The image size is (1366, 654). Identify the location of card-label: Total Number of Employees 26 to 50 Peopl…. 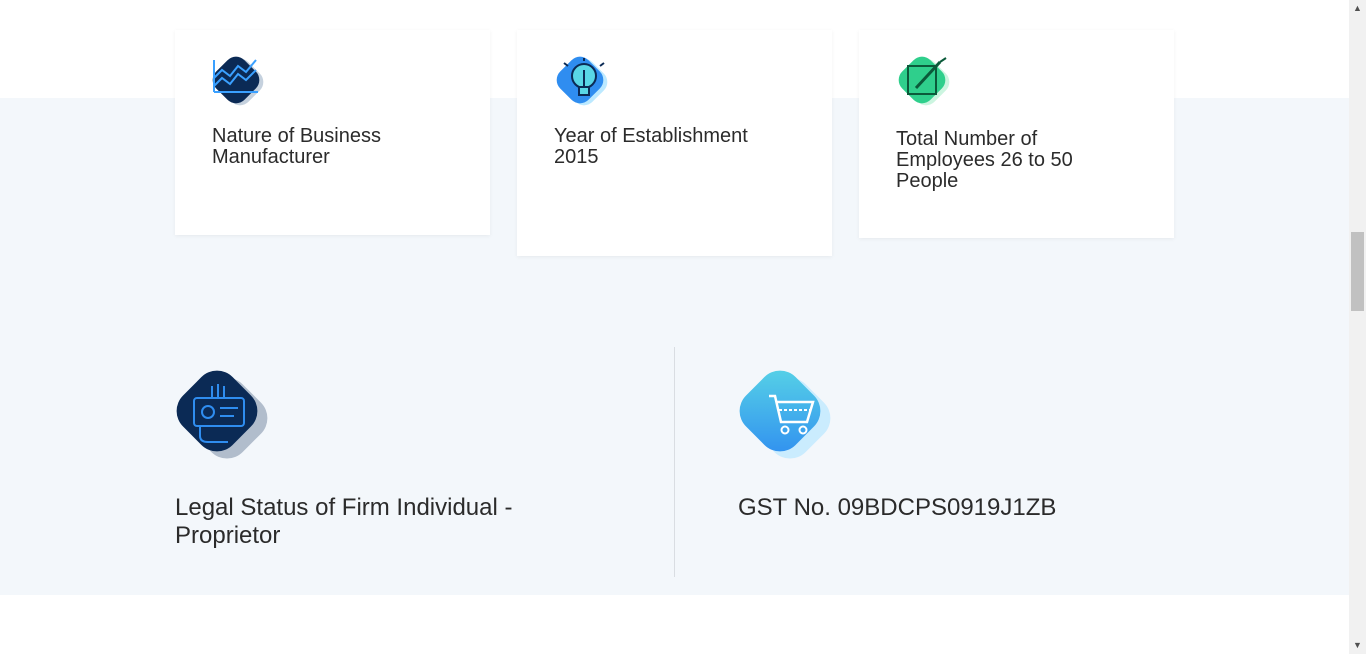
(984, 160).